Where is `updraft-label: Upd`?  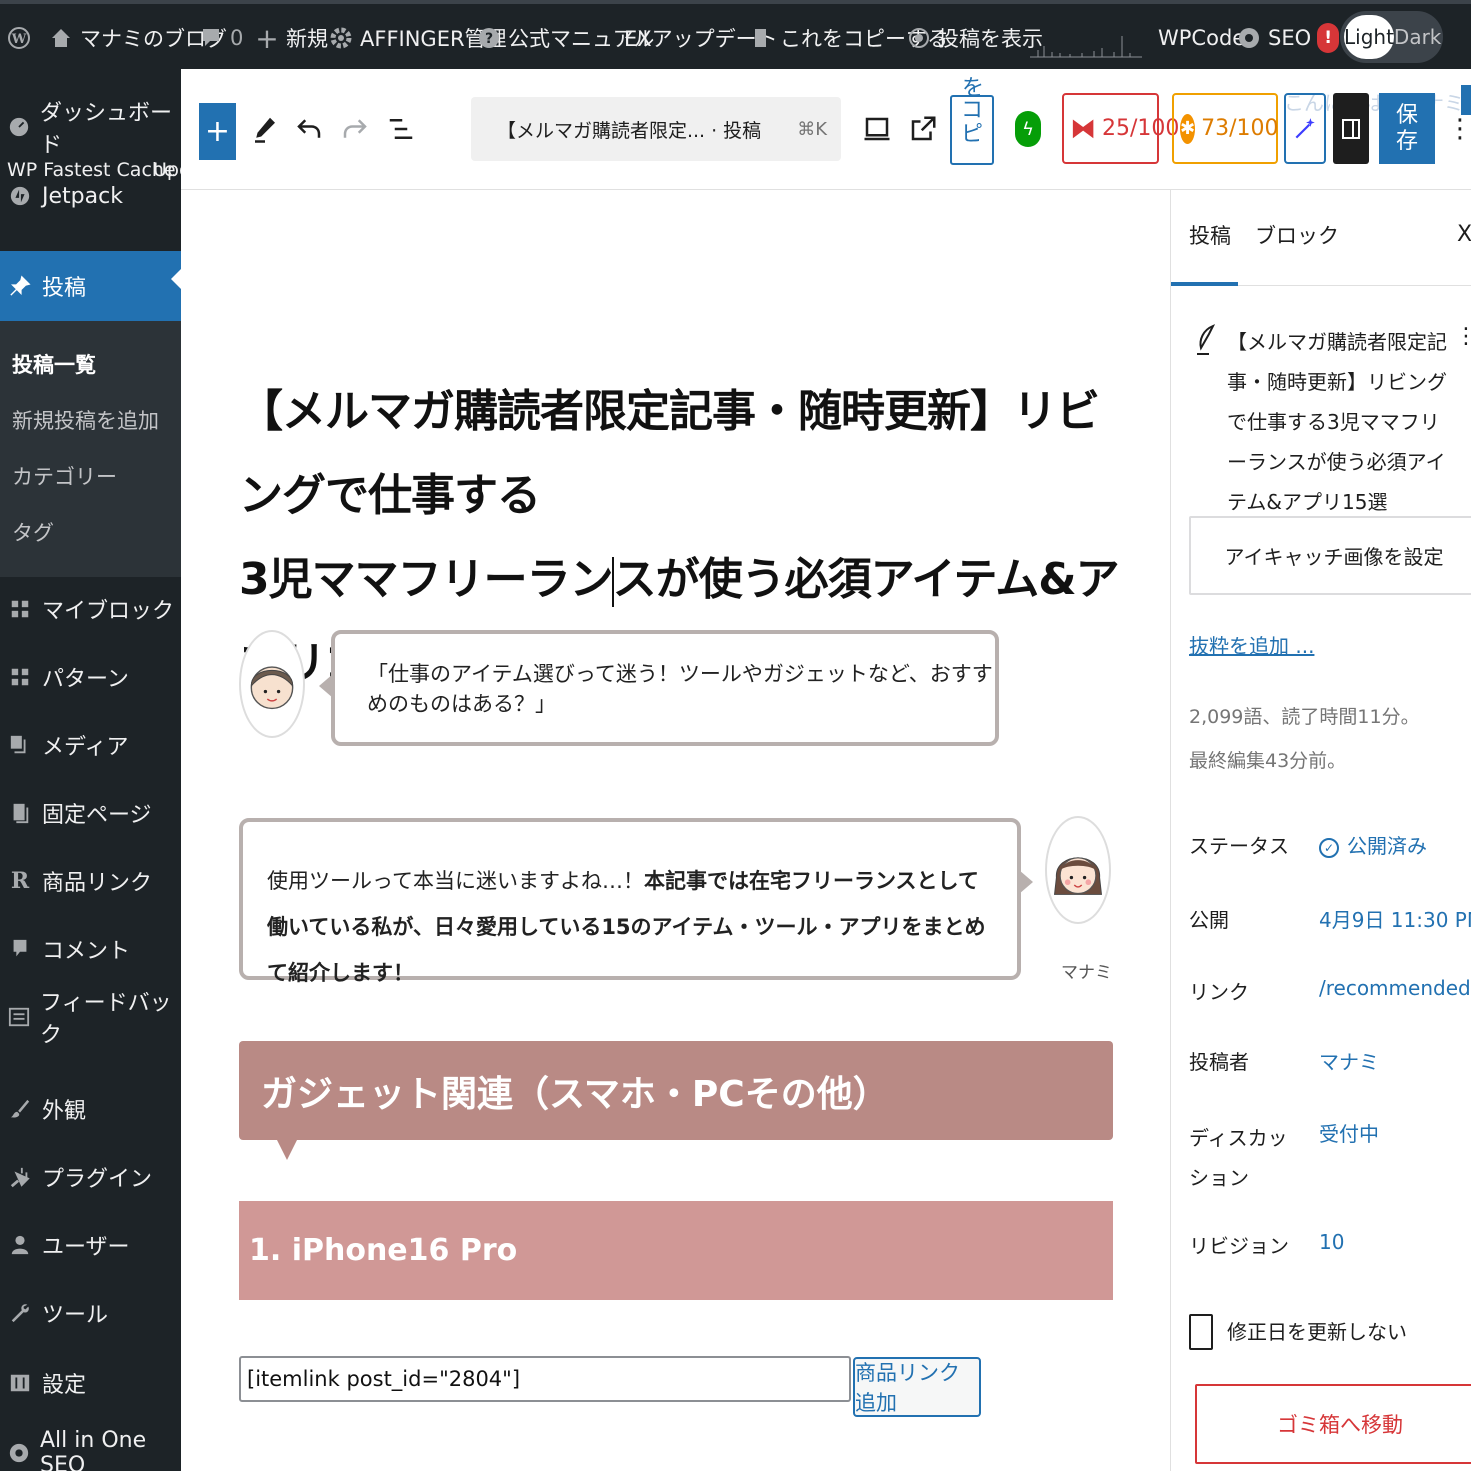 updraft-label: Upd is located at coordinates (167, 170).